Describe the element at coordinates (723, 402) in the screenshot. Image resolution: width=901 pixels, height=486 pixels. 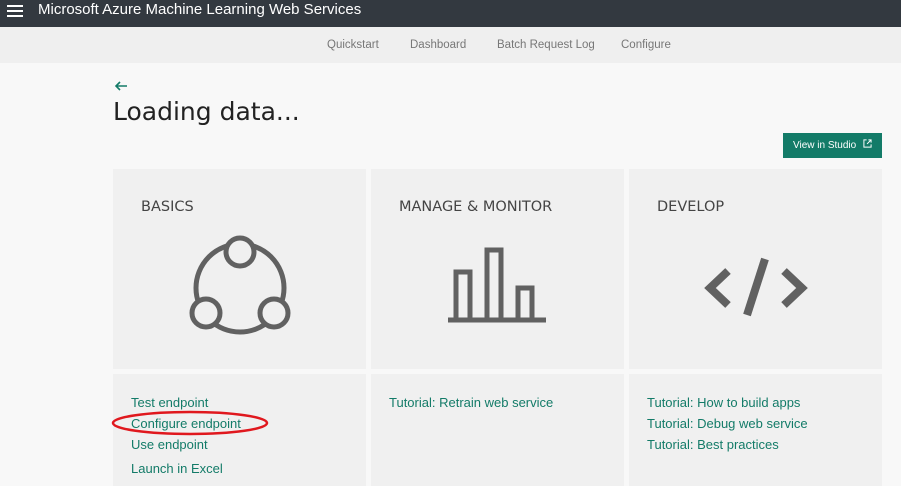
I see `link-tutorial-build-apps: Tutorial: How to build apps` at that location.